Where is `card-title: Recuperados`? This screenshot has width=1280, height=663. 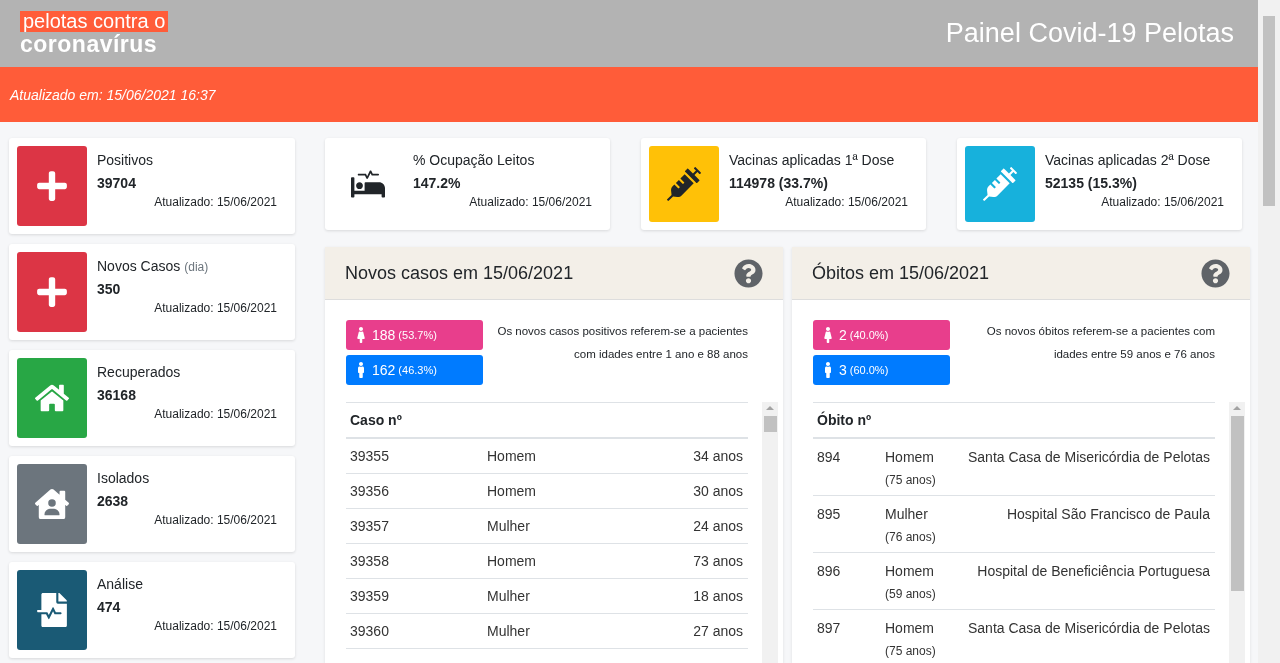 card-title: Recuperados is located at coordinates (139, 372).